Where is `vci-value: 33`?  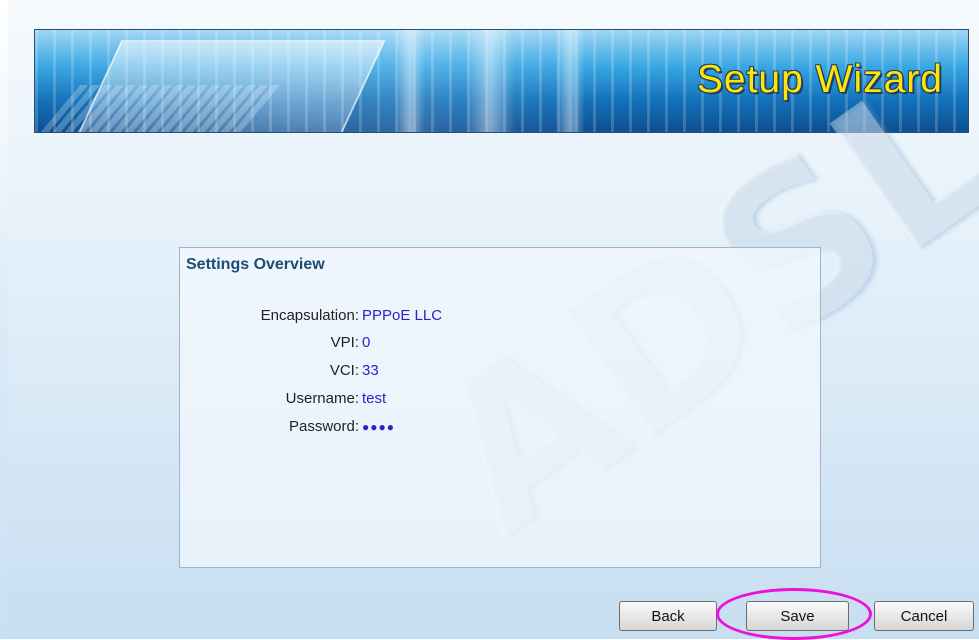
vci-value: 33 is located at coordinates (370, 370).